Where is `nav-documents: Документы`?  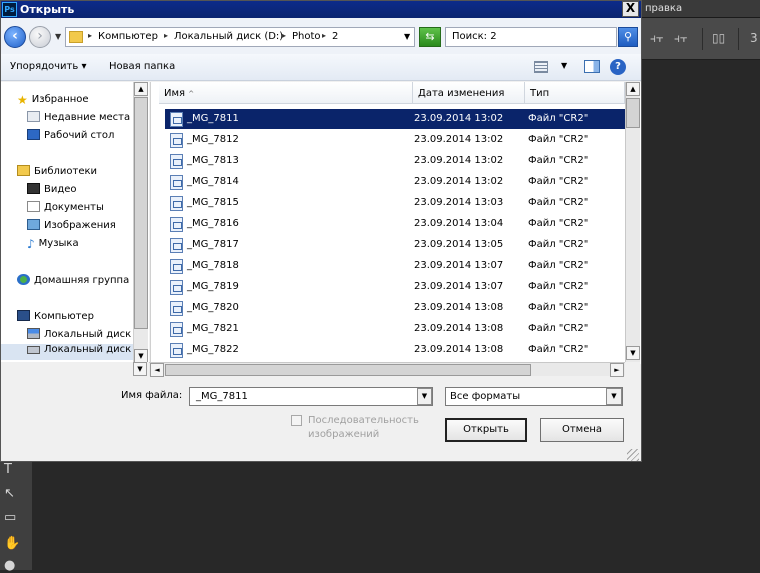
nav-documents: Документы is located at coordinates (65, 209).